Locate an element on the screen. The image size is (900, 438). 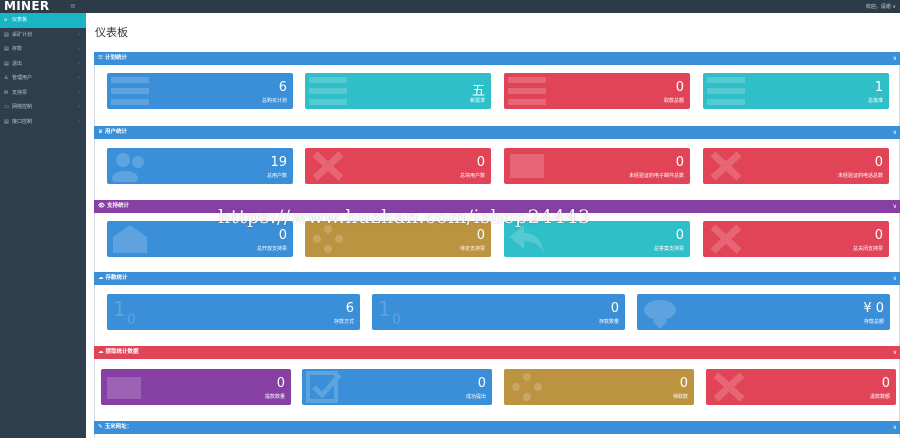
list-icon: ☰ is located at coordinates (100, 58).